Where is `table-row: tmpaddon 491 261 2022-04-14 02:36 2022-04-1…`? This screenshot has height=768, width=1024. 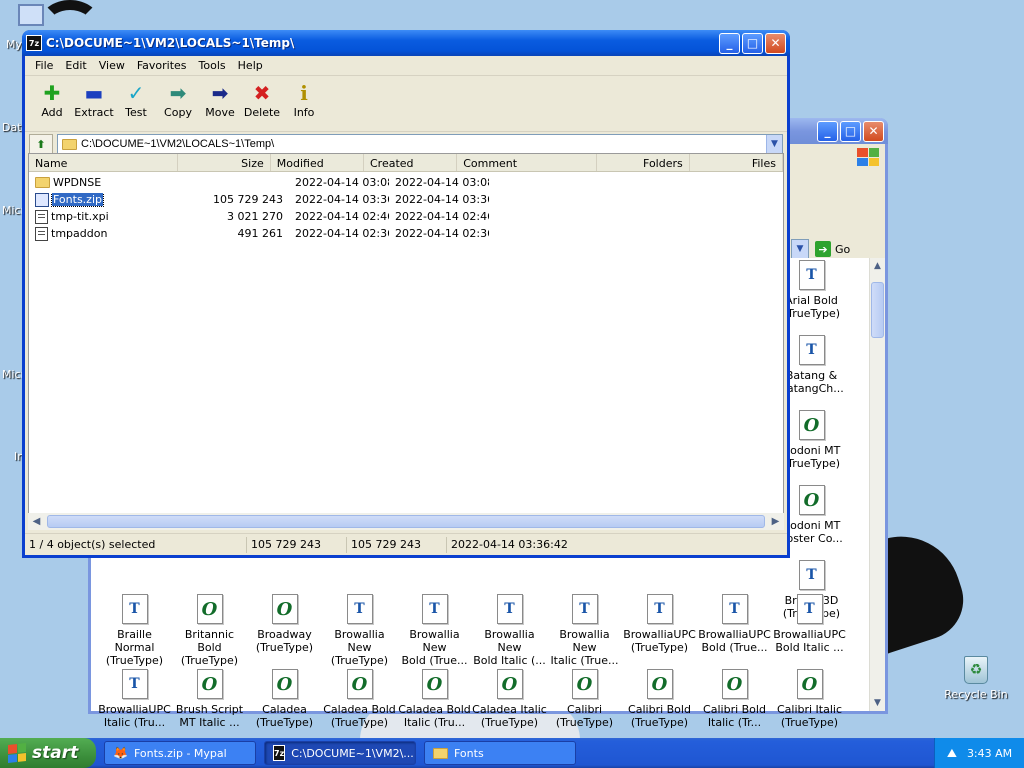 table-row: tmpaddon 491 261 2022-04-14 02:36 2022-04-1… is located at coordinates (406, 233).